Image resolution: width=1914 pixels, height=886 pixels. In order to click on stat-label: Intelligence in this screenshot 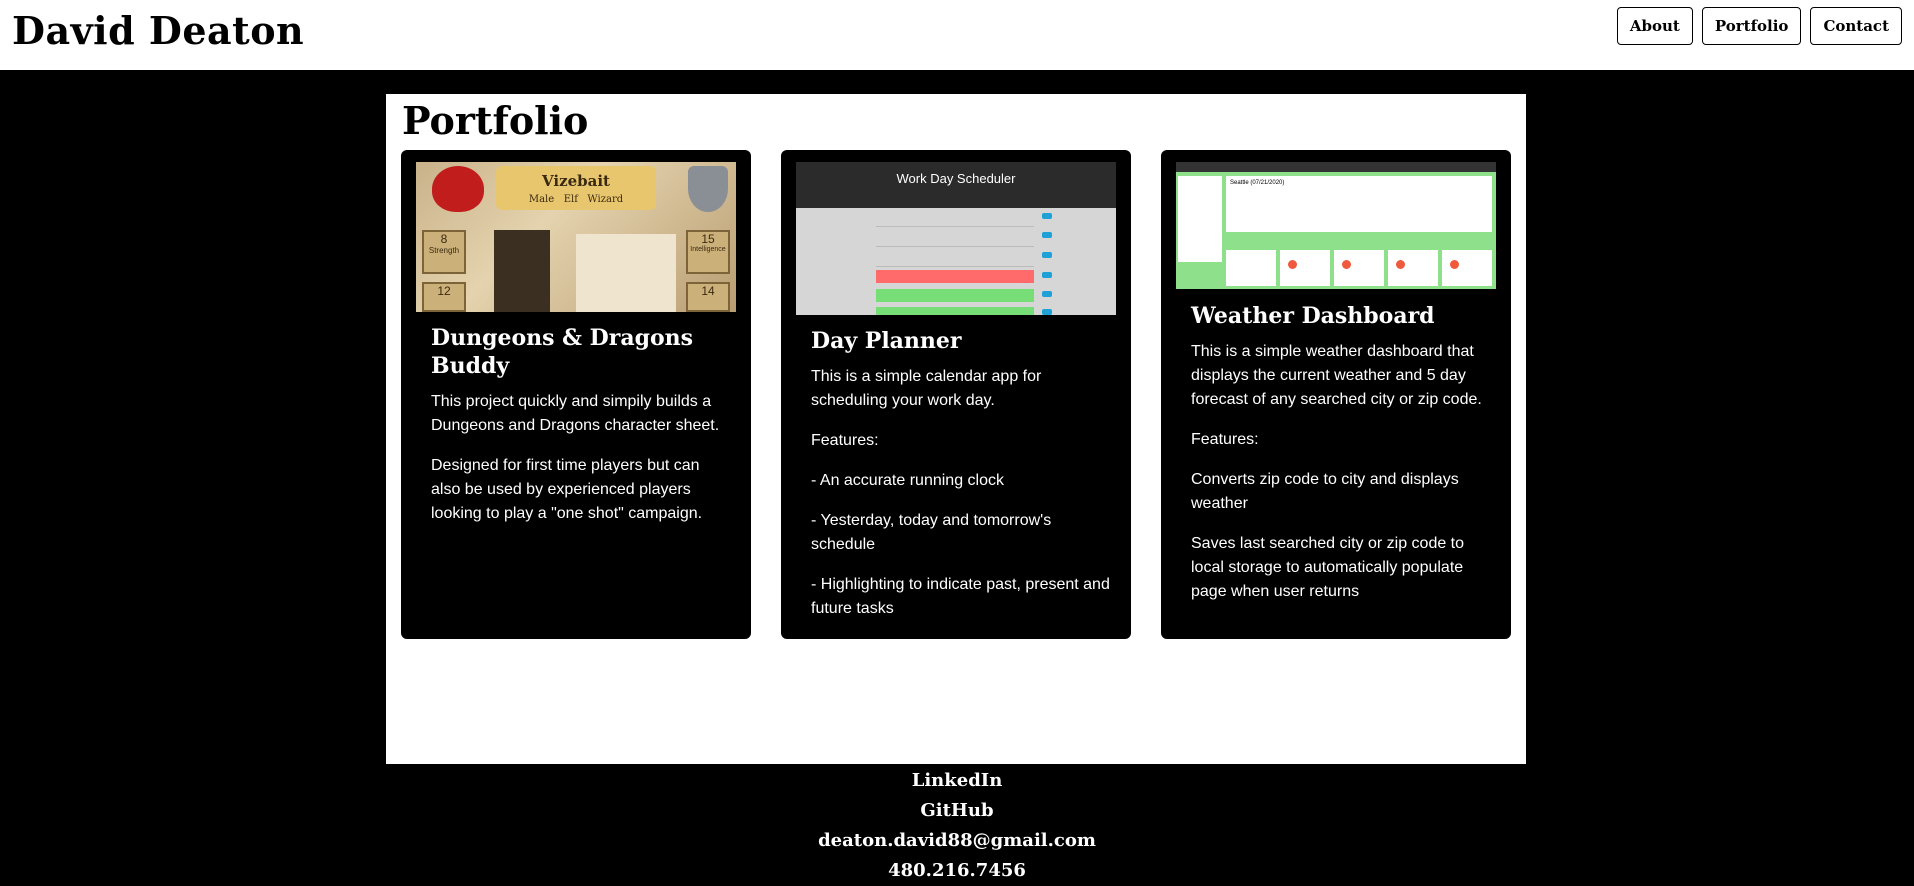, I will do `click(708, 249)`.